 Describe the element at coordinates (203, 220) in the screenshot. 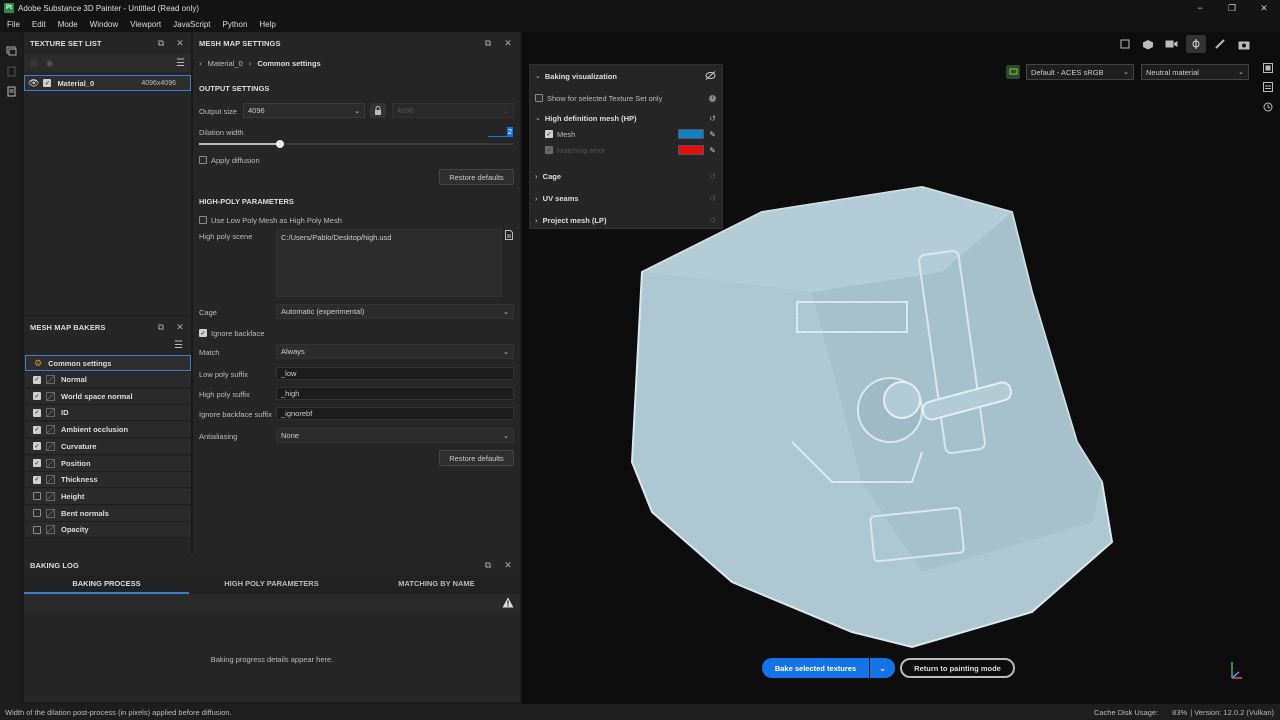

I see `use-low-poly-checkbox` at that location.